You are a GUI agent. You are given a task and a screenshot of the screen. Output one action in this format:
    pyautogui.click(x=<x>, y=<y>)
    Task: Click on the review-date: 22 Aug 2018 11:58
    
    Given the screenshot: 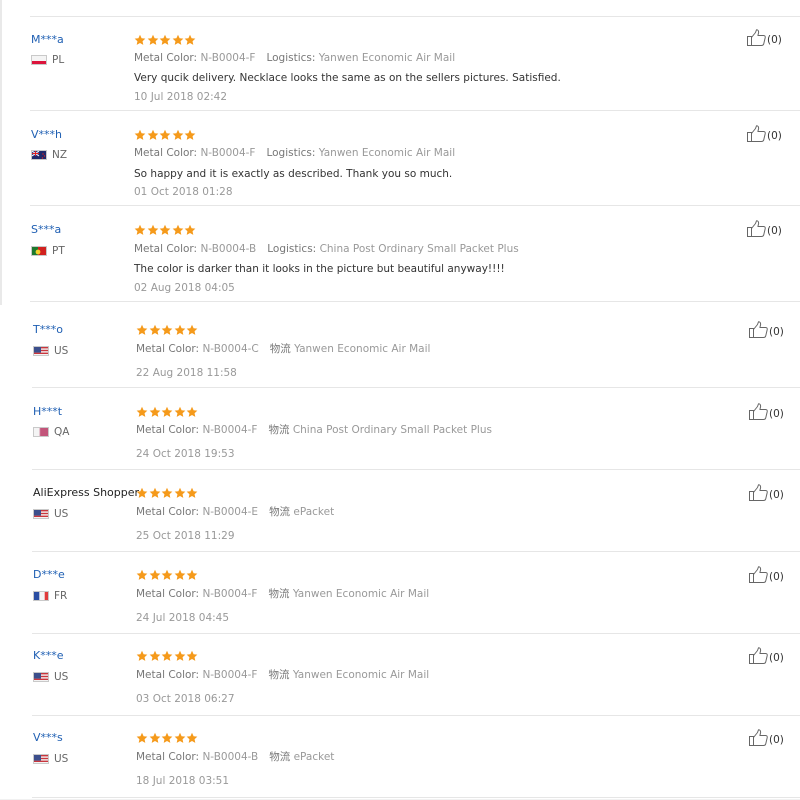 What is the action you would take?
    pyautogui.click(x=186, y=373)
    